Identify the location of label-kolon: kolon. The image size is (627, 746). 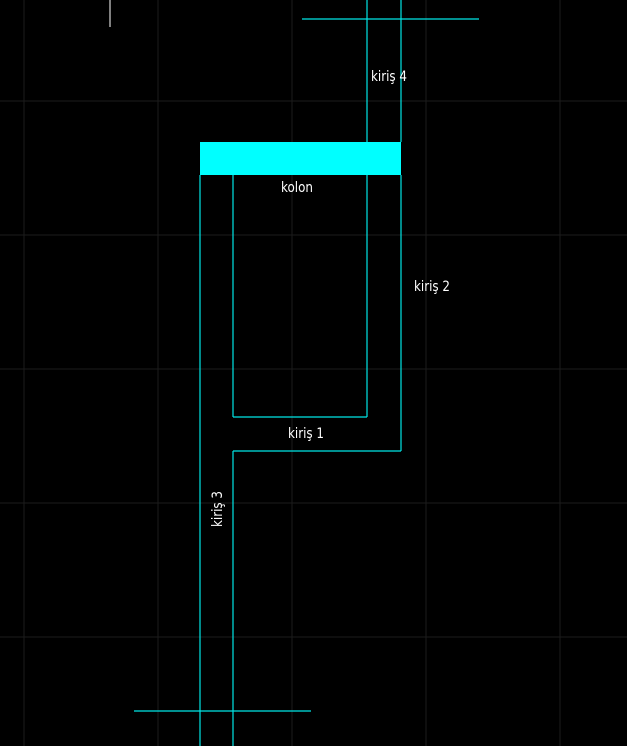
(297, 188).